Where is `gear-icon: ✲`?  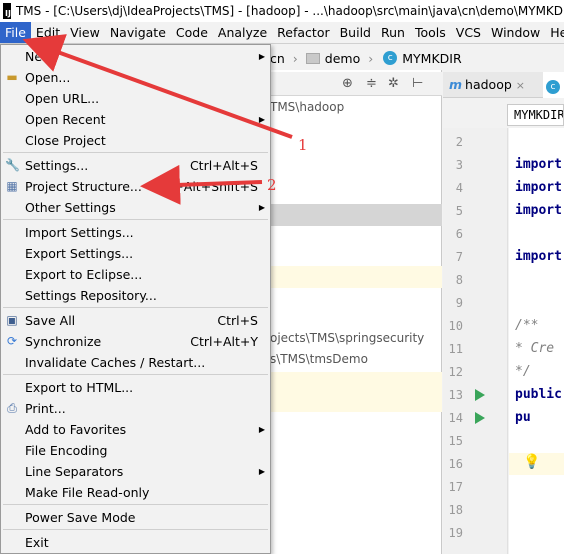 gear-icon: ✲ is located at coordinates (393, 83).